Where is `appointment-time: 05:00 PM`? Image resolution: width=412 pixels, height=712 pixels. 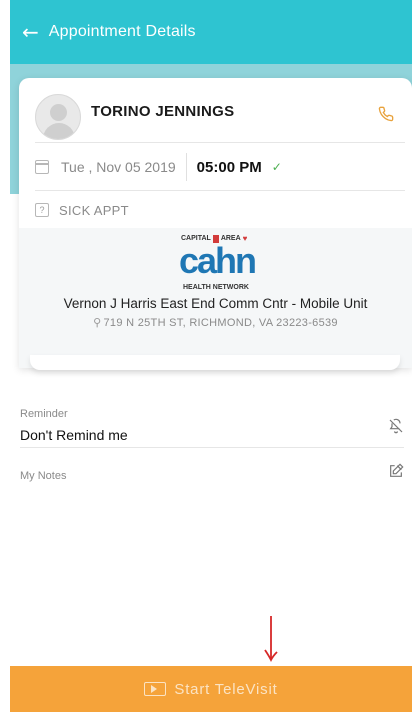 appointment-time: 05:00 PM is located at coordinates (229, 167).